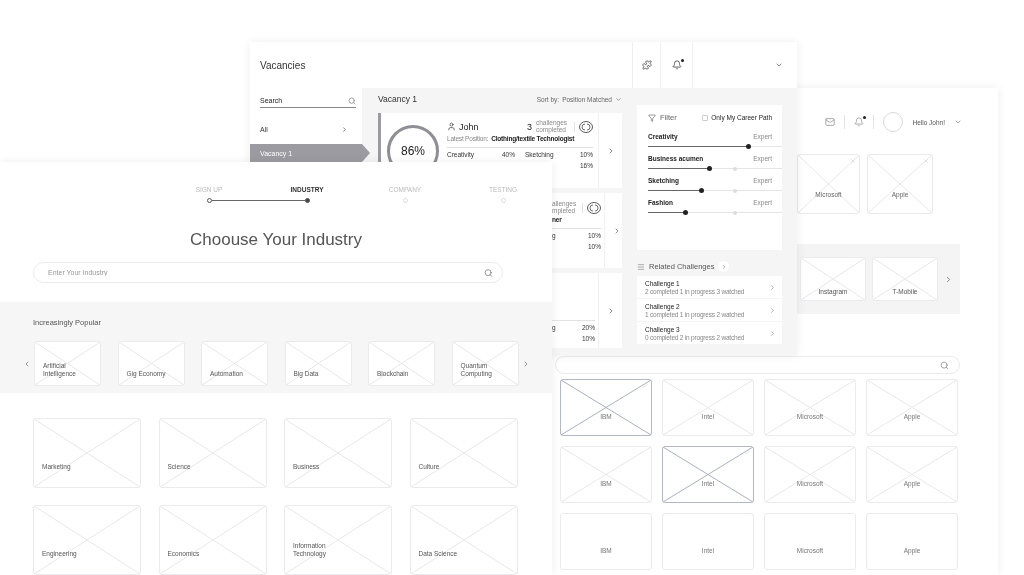 Image resolution: width=1024 pixels, height=575 pixels. What do you see at coordinates (276, 240) in the screenshot?
I see `page-title: Choouse Your Industry` at bounding box center [276, 240].